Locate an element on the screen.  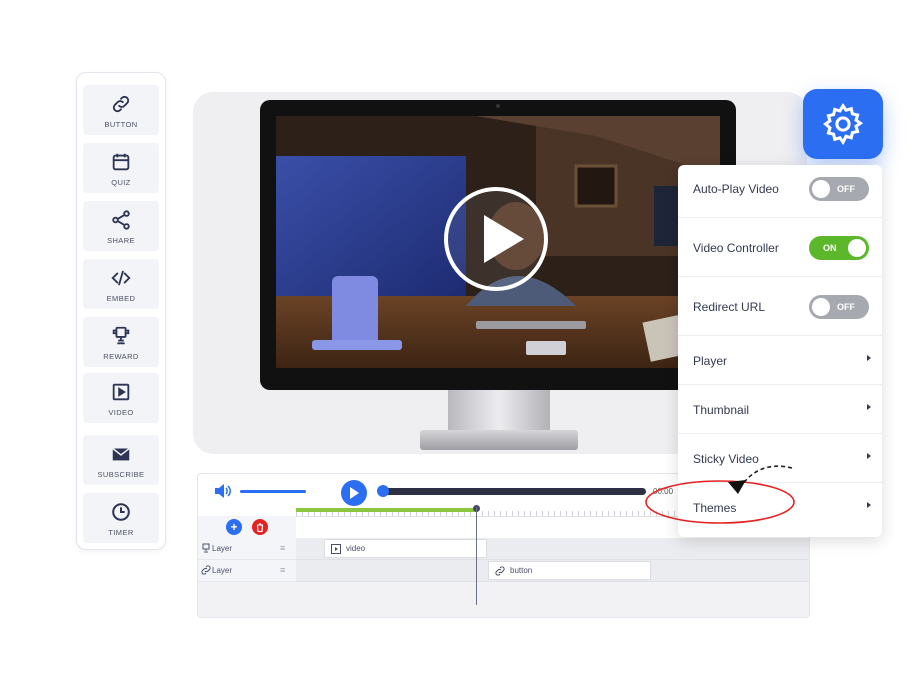
setting-label: Auto-Play Video is located at coordinates (736, 189).